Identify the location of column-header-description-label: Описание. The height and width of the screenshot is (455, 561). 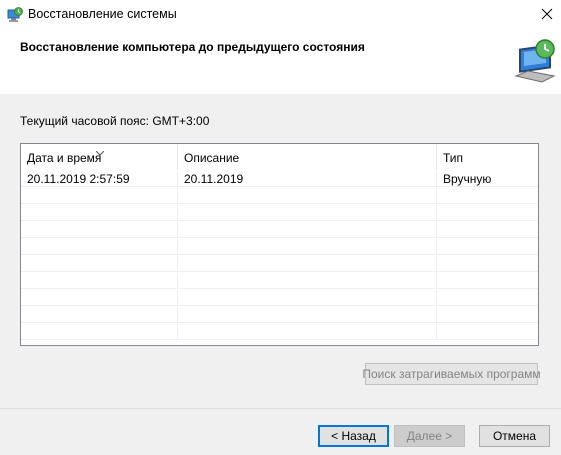
(212, 158).